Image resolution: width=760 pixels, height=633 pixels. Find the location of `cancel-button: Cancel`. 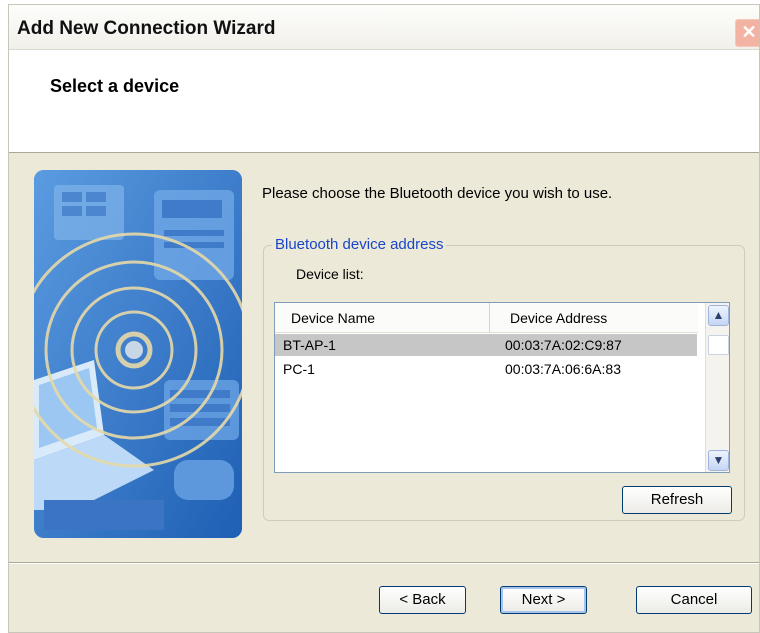

cancel-button: Cancel is located at coordinates (694, 600).